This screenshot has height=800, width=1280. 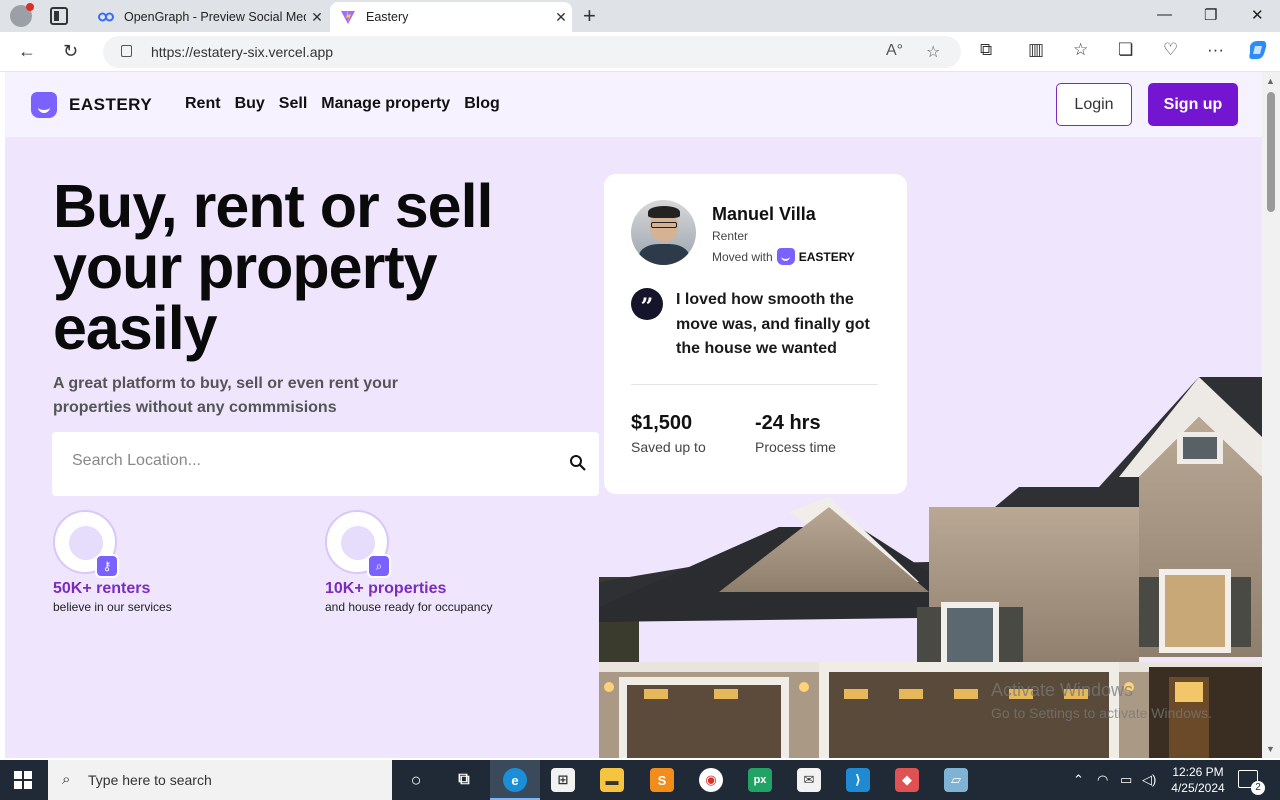 I want to click on renters-icon: ⚷, so click(x=86, y=544).